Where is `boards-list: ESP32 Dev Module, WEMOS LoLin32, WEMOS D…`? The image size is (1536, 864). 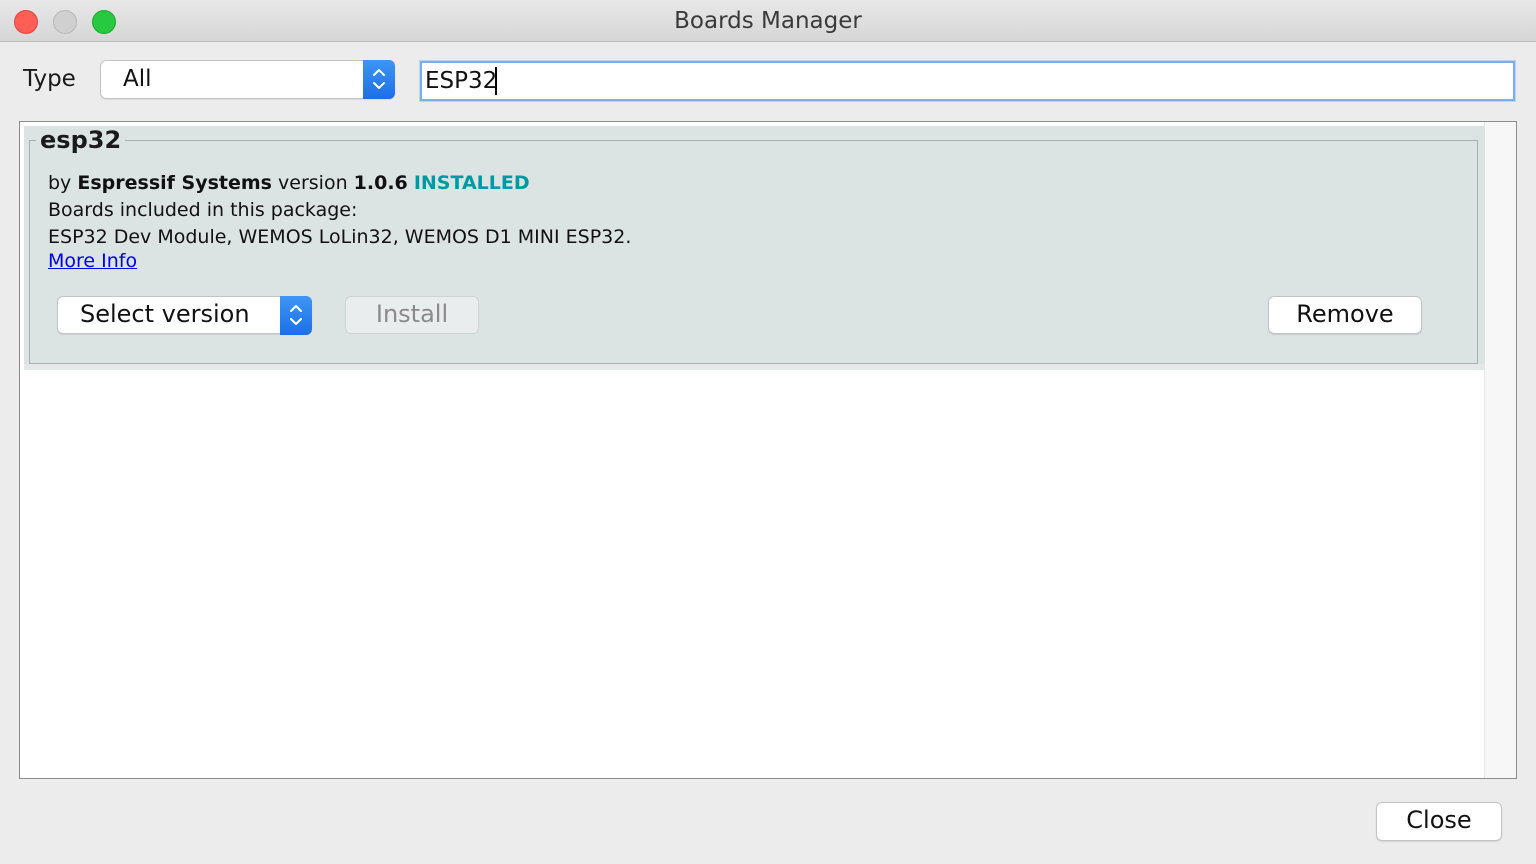 boards-list: ESP32 Dev Module, WEMOS LoLin32, WEMOS D… is located at coordinates (340, 237).